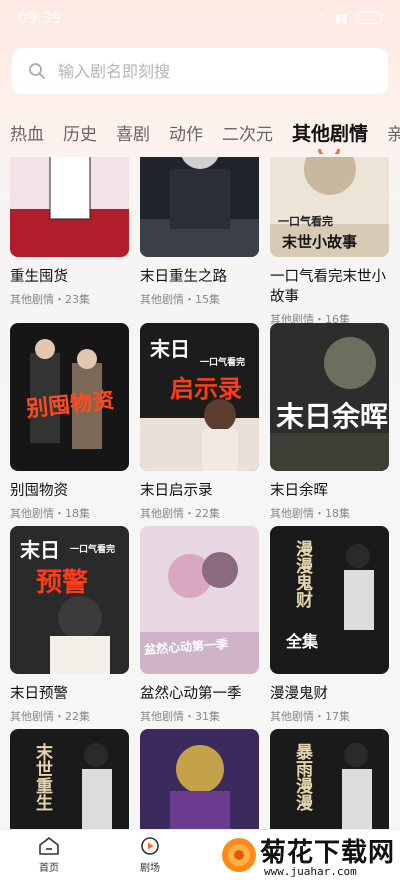 This screenshot has height=882, width=400. Describe the element at coordinates (186, 132) in the screenshot. I see `tab-action: 动作` at that location.